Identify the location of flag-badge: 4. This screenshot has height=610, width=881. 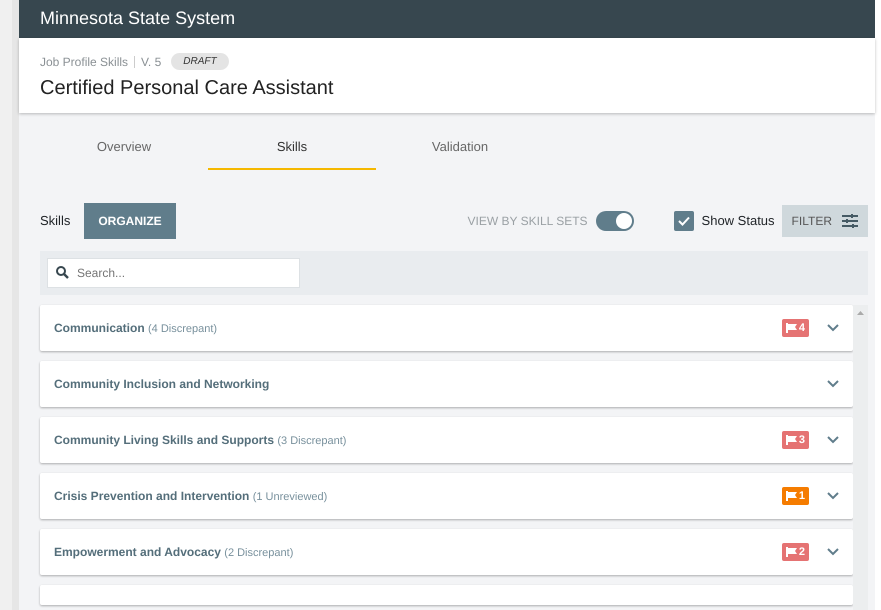
(795, 328).